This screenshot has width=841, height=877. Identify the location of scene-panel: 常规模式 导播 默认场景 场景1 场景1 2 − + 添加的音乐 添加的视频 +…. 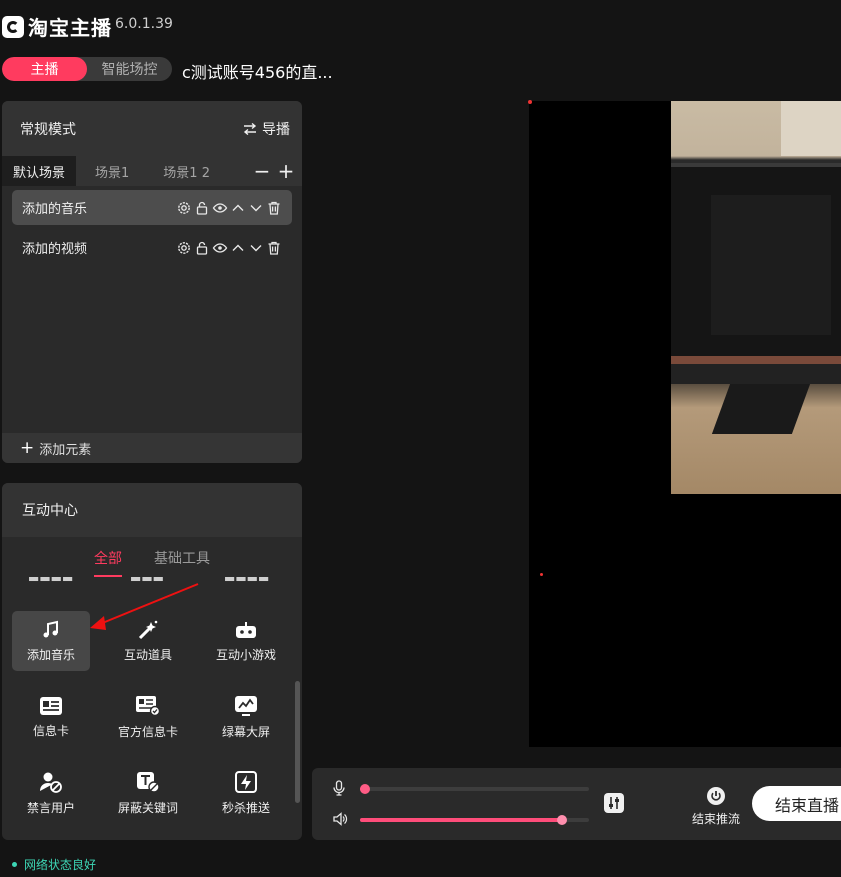
(152, 282).